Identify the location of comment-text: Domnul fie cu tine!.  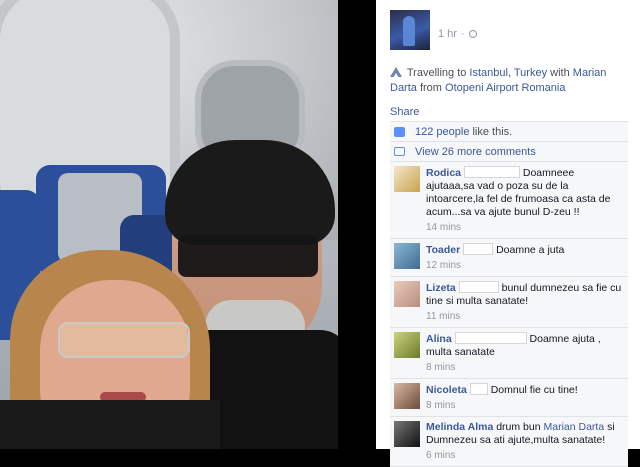
(534, 390).